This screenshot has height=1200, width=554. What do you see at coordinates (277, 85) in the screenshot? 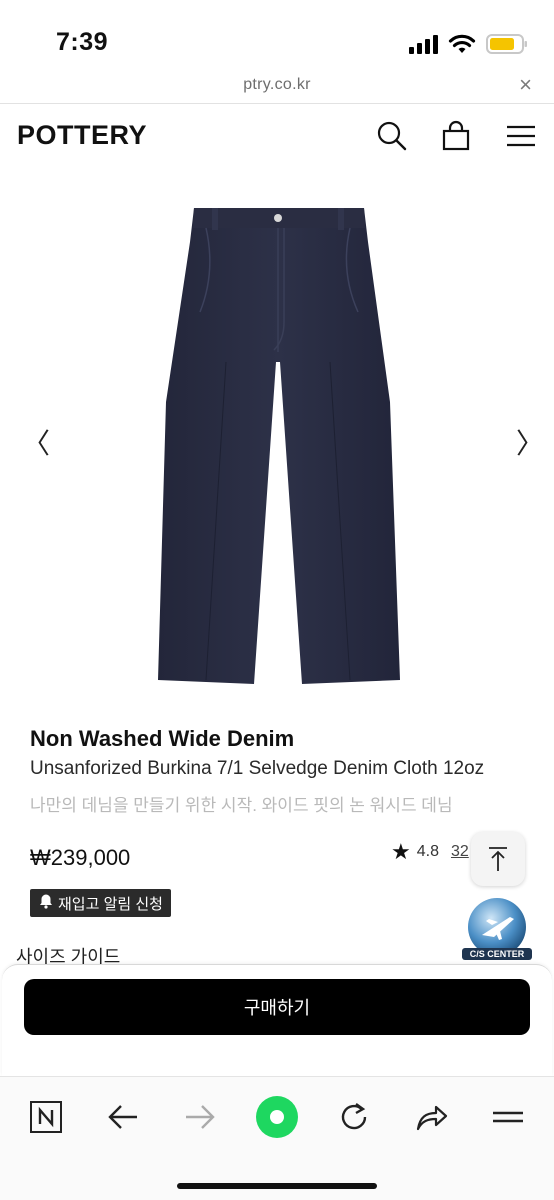
I see `url-text: ptry.co.kr` at bounding box center [277, 85].